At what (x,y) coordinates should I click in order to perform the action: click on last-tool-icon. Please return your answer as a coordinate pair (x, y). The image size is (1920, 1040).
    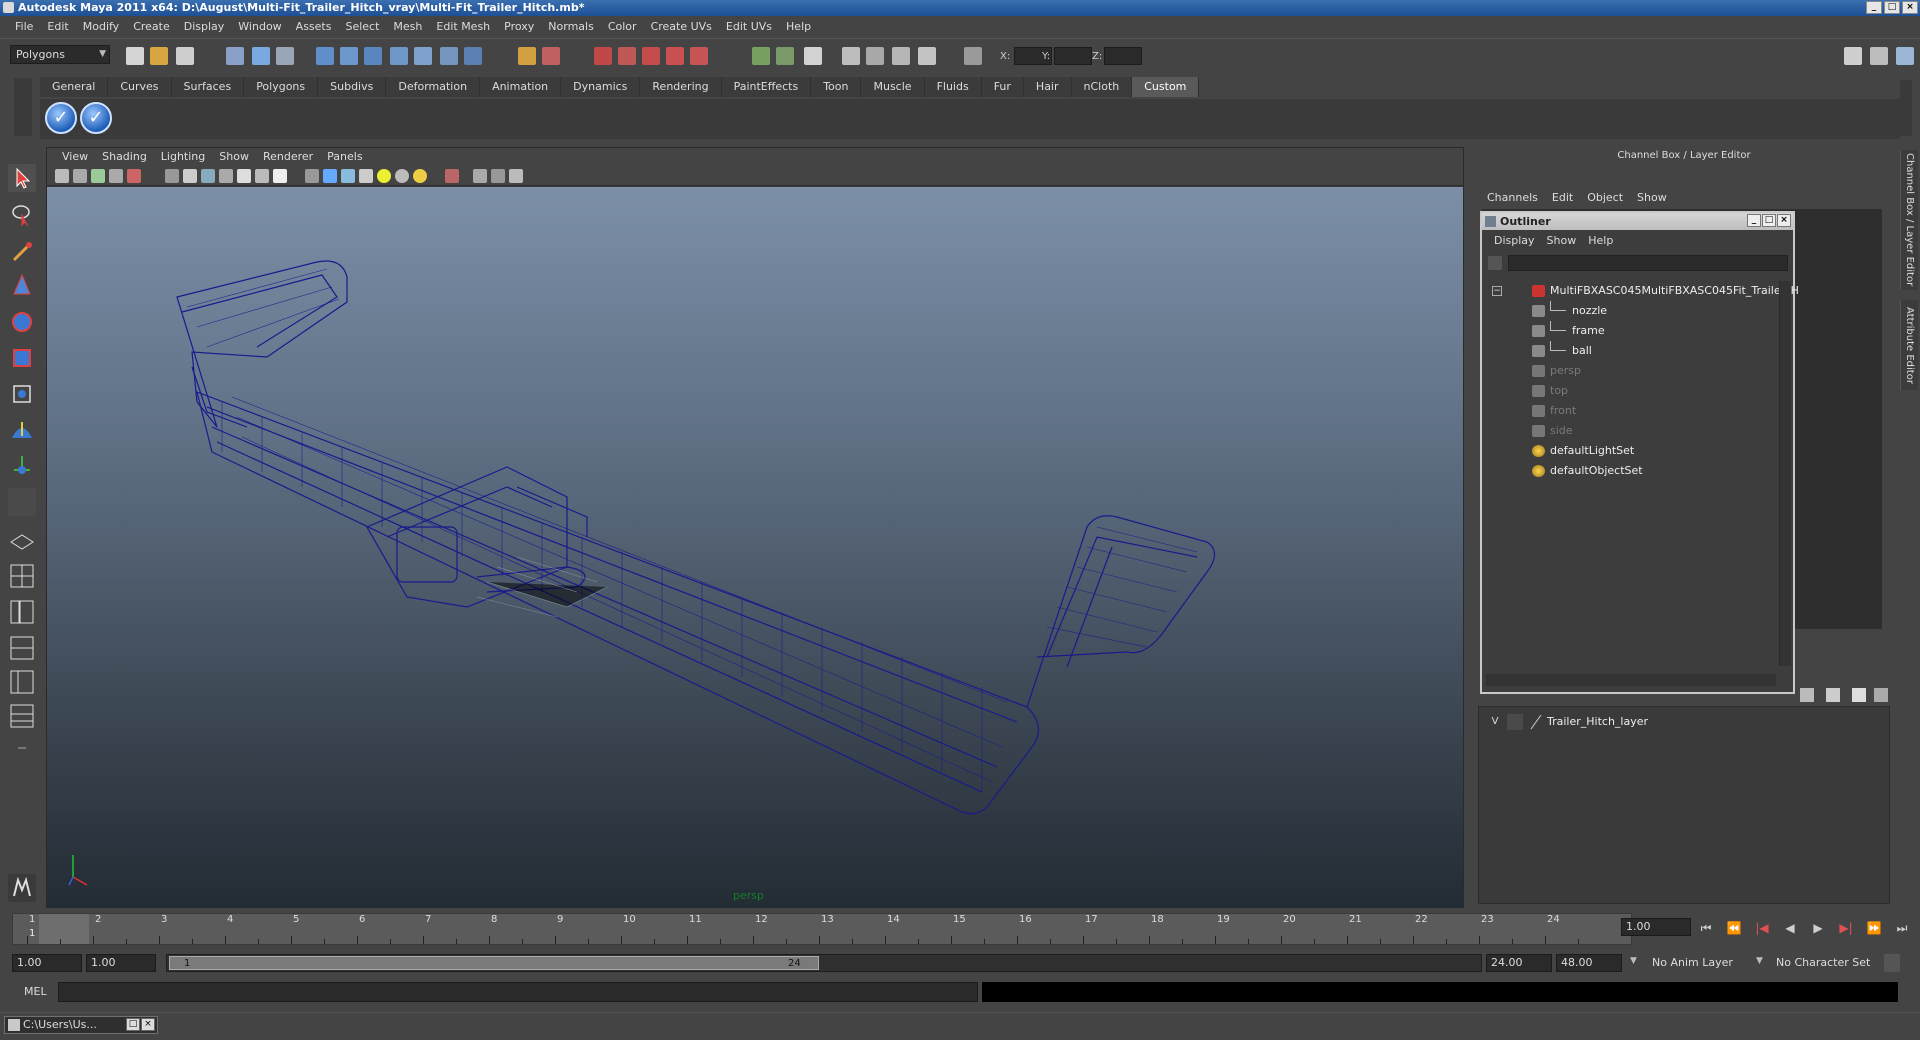
    Looking at the image, I should click on (22, 502).